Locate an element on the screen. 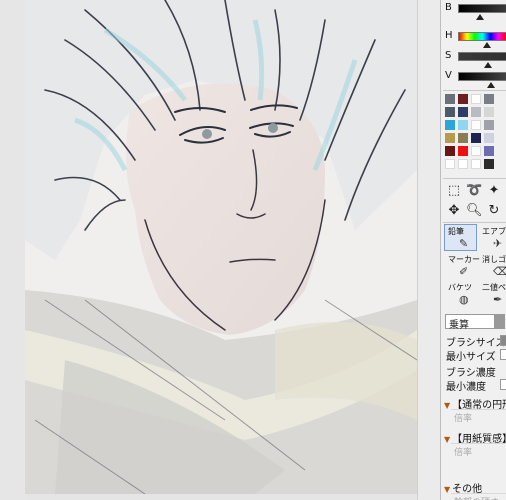 The width and height of the screenshot is (506, 500). property-label: ブラシ濃度 is located at coordinates (471, 373).